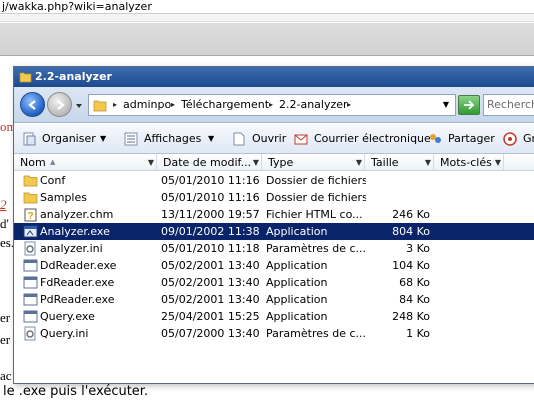 The height and width of the screenshot is (401, 534). I want to click on share-button: Partager, so click(463, 139).